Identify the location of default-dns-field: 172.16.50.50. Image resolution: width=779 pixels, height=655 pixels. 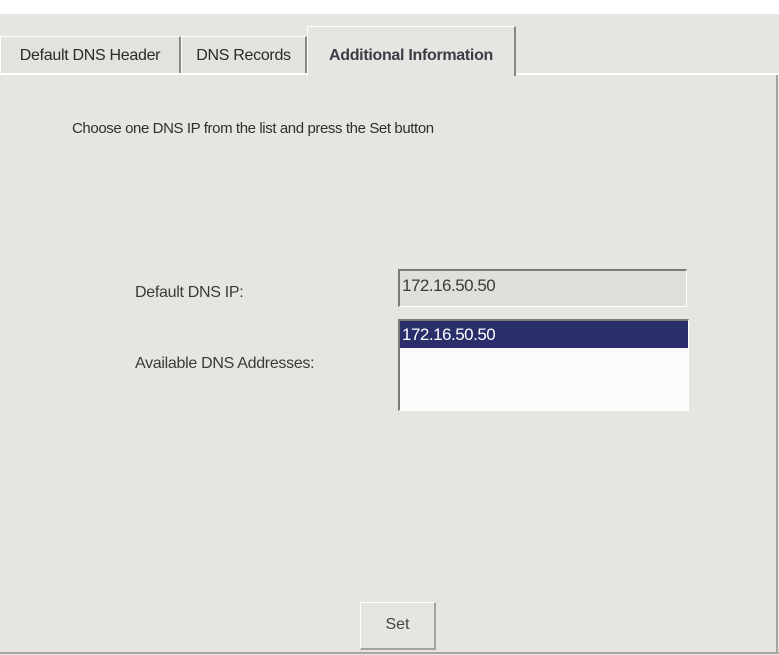
(542, 288).